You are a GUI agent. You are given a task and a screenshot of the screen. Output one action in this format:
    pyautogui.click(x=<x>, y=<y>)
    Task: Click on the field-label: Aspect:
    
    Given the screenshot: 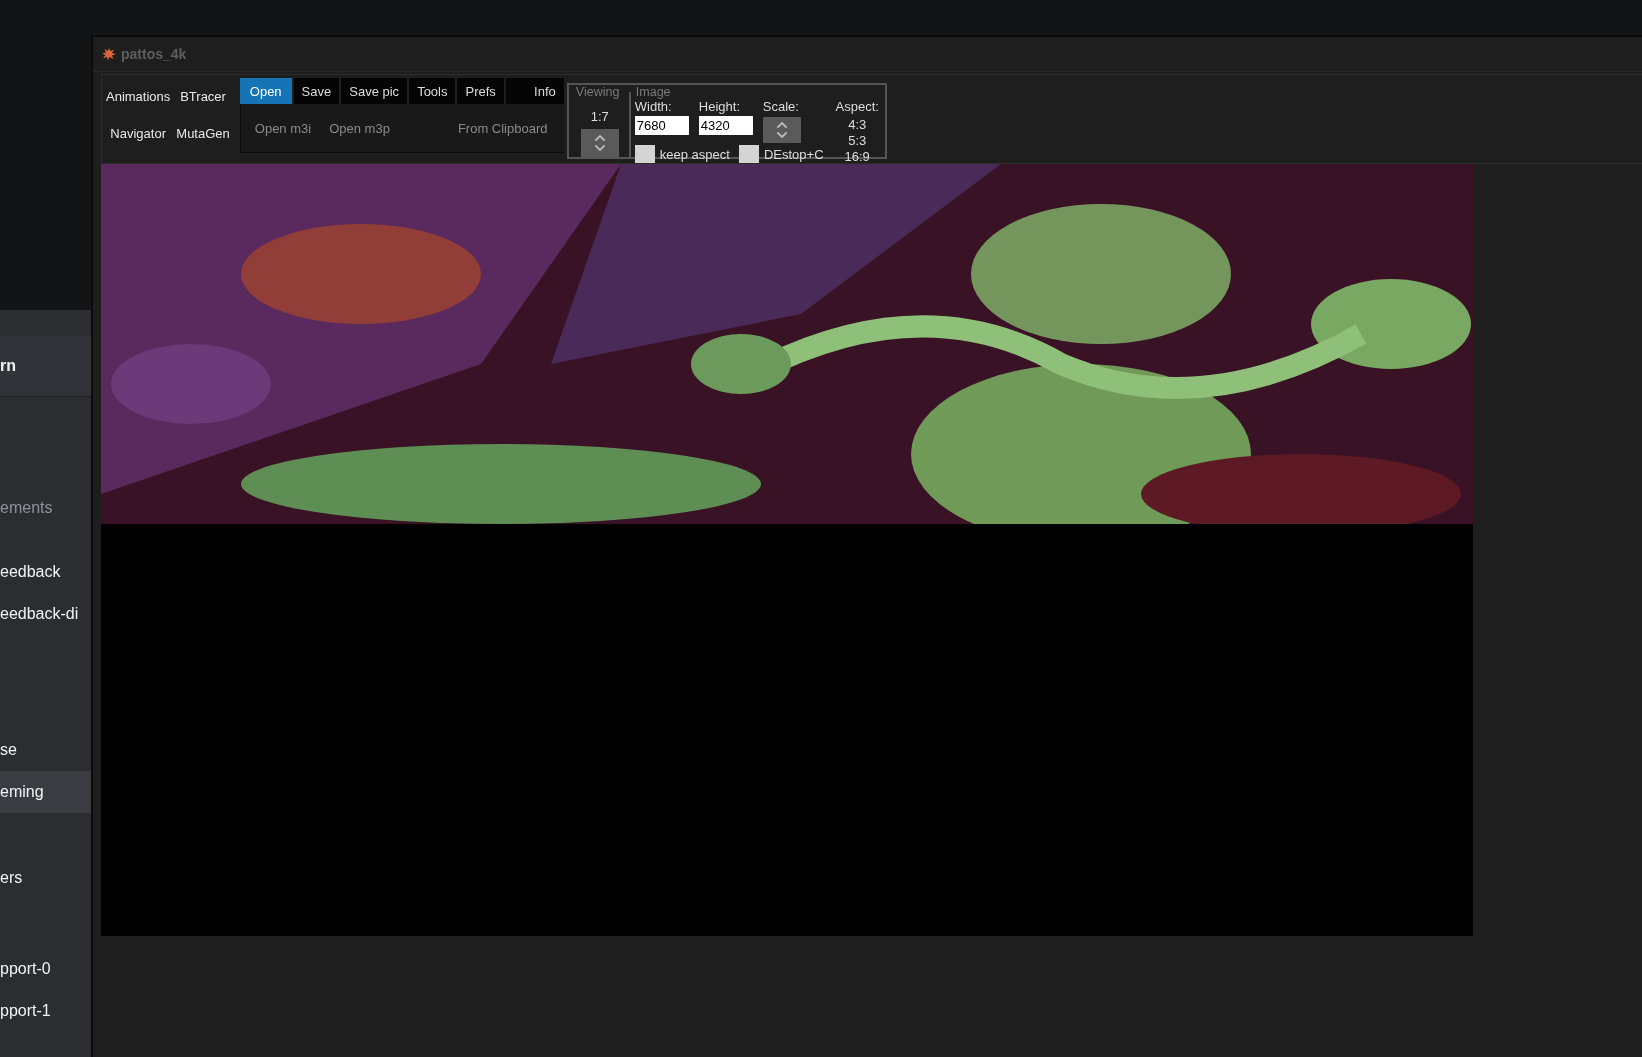 What is the action you would take?
    pyautogui.click(x=857, y=106)
    